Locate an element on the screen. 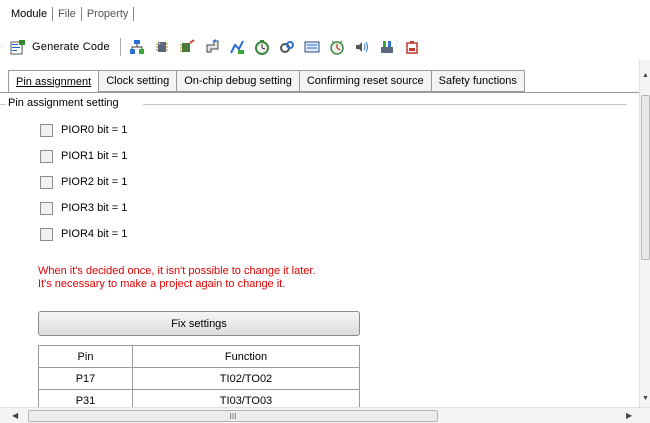  tab-safety-functions: Safety functions is located at coordinates (478, 81).